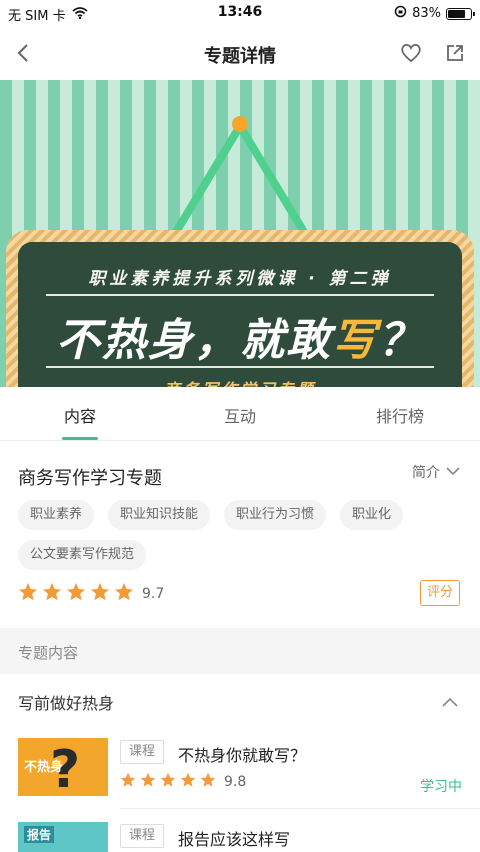 This screenshot has width=480, height=852. What do you see at coordinates (426, 13) in the screenshot?
I see `battery-percent: 83%` at bounding box center [426, 13].